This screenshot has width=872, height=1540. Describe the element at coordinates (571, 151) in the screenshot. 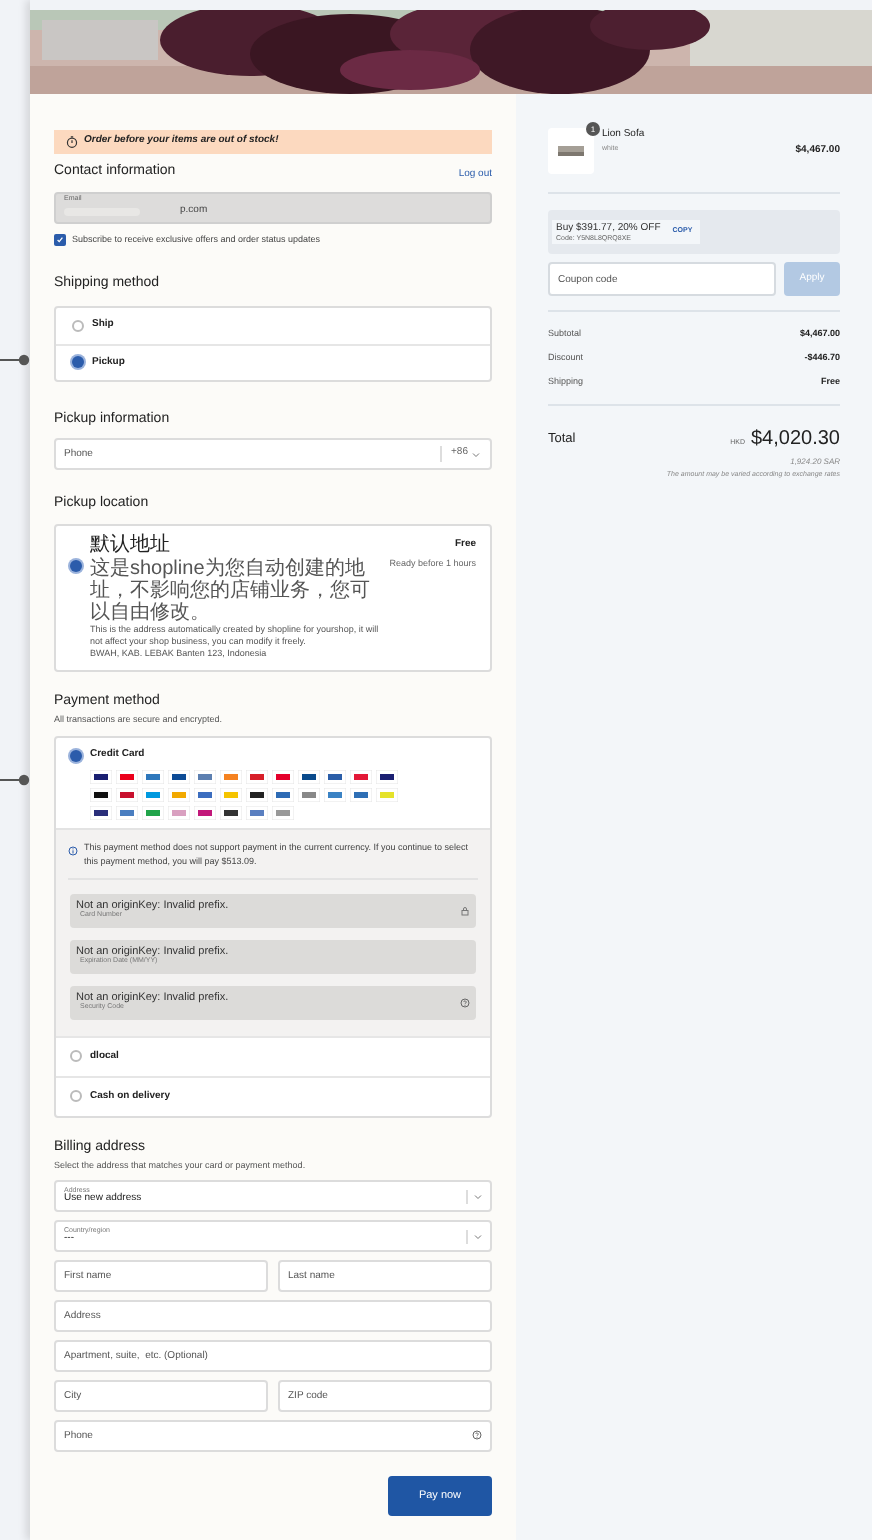

I see `sofa-icon` at that location.